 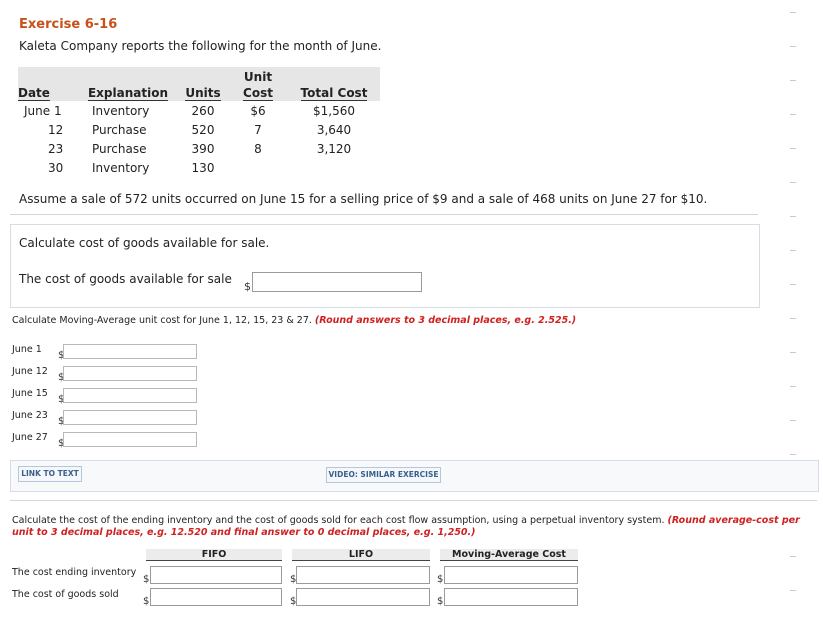 I want to click on june23-label: June 23, so click(x=30, y=415).